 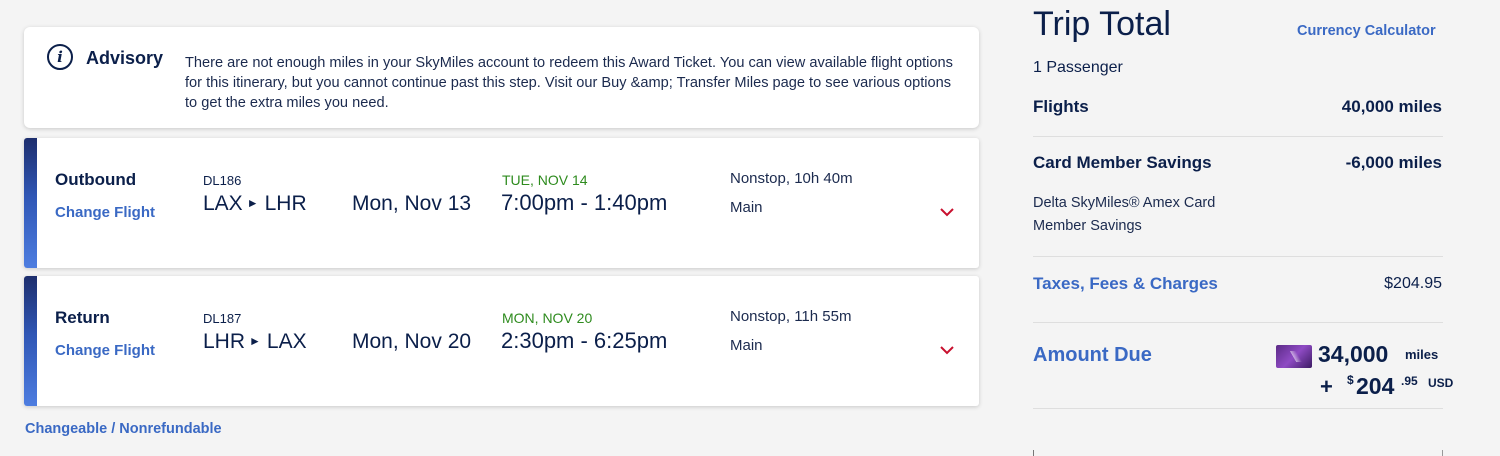 I want to click on amount-due-miles: 34,000, so click(x=1353, y=354).